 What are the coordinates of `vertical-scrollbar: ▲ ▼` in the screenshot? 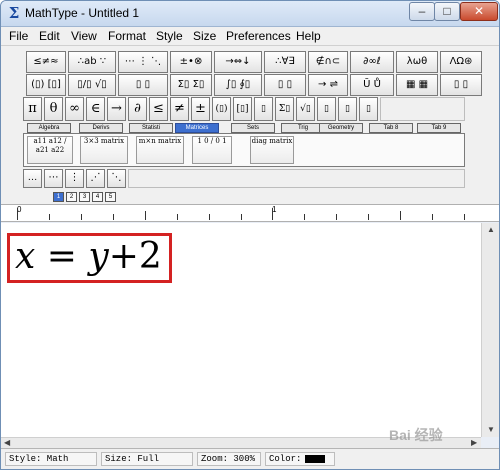 It's located at (490, 330).